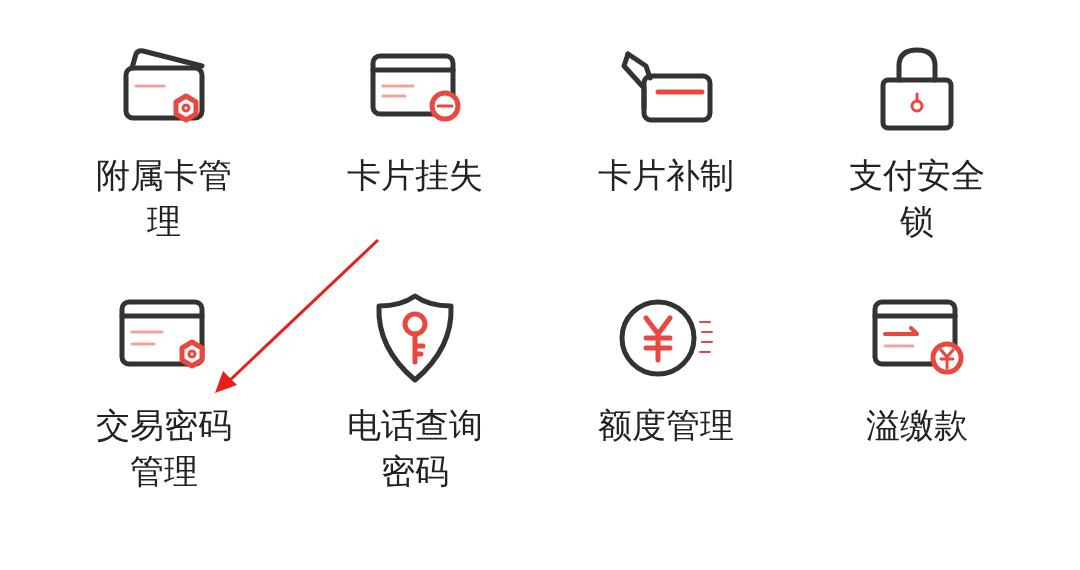  What do you see at coordinates (916, 368) in the screenshot?
I see `menu-item: 溢缴款` at bounding box center [916, 368].